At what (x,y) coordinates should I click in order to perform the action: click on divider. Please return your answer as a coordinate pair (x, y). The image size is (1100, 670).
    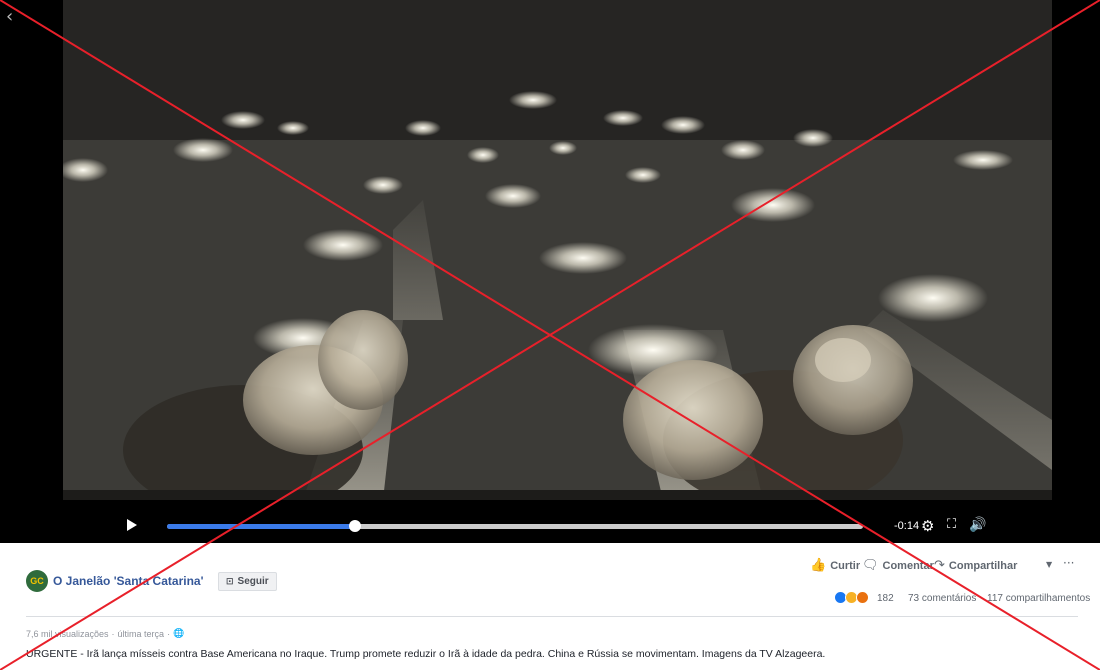
    Looking at the image, I should click on (552, 616).